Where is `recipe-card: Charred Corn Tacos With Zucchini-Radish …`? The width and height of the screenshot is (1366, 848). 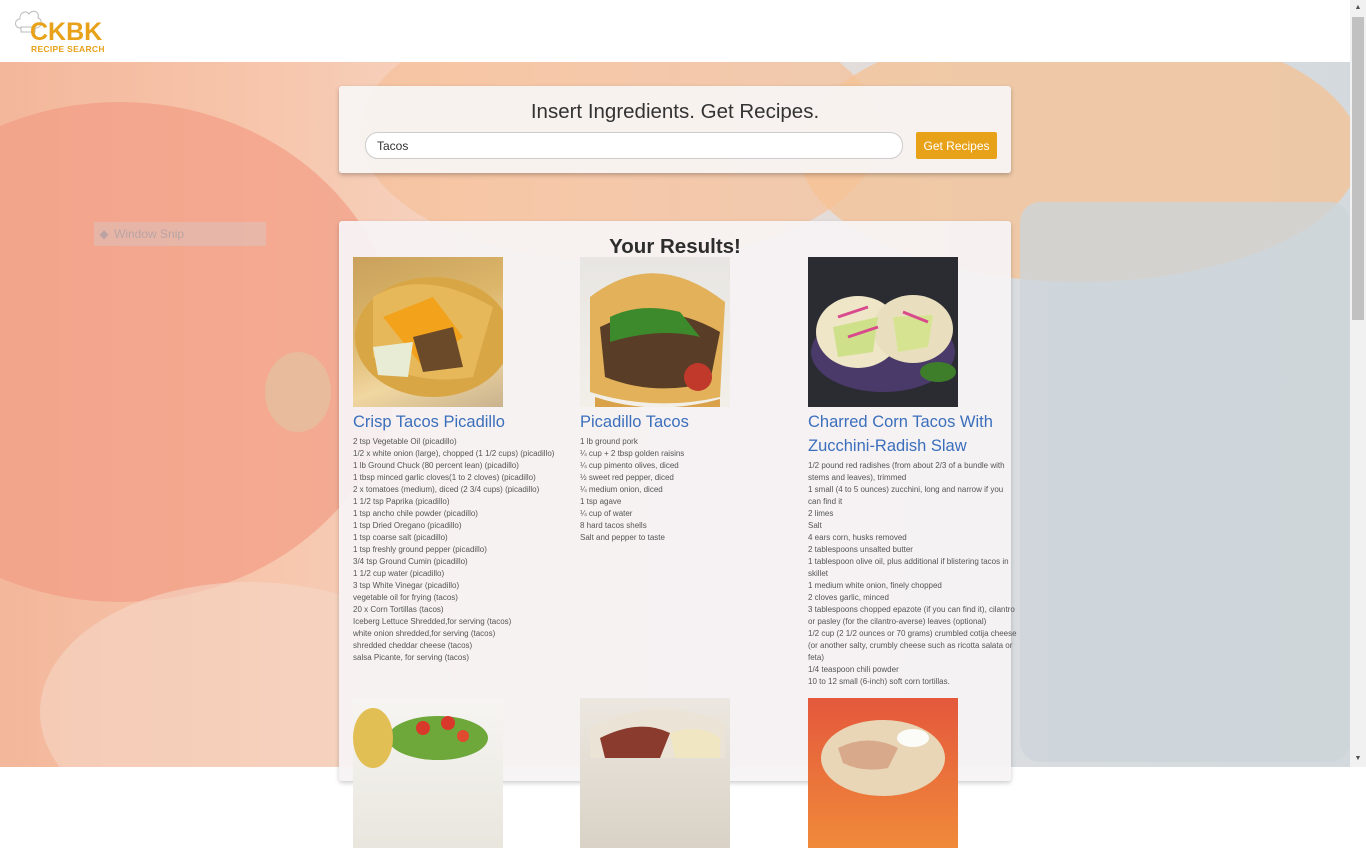
recipe-card: Charred Corn Tacos With Zucchini-Radish … is located at coordinates (913, 472).